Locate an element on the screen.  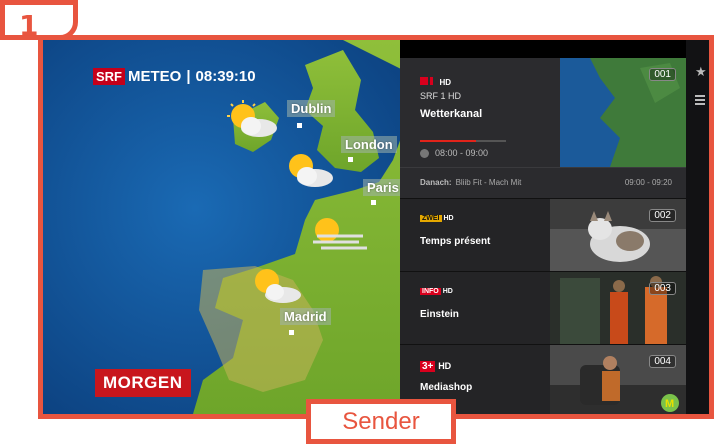
step-badge: 1 is located at coordinates (39, 21).